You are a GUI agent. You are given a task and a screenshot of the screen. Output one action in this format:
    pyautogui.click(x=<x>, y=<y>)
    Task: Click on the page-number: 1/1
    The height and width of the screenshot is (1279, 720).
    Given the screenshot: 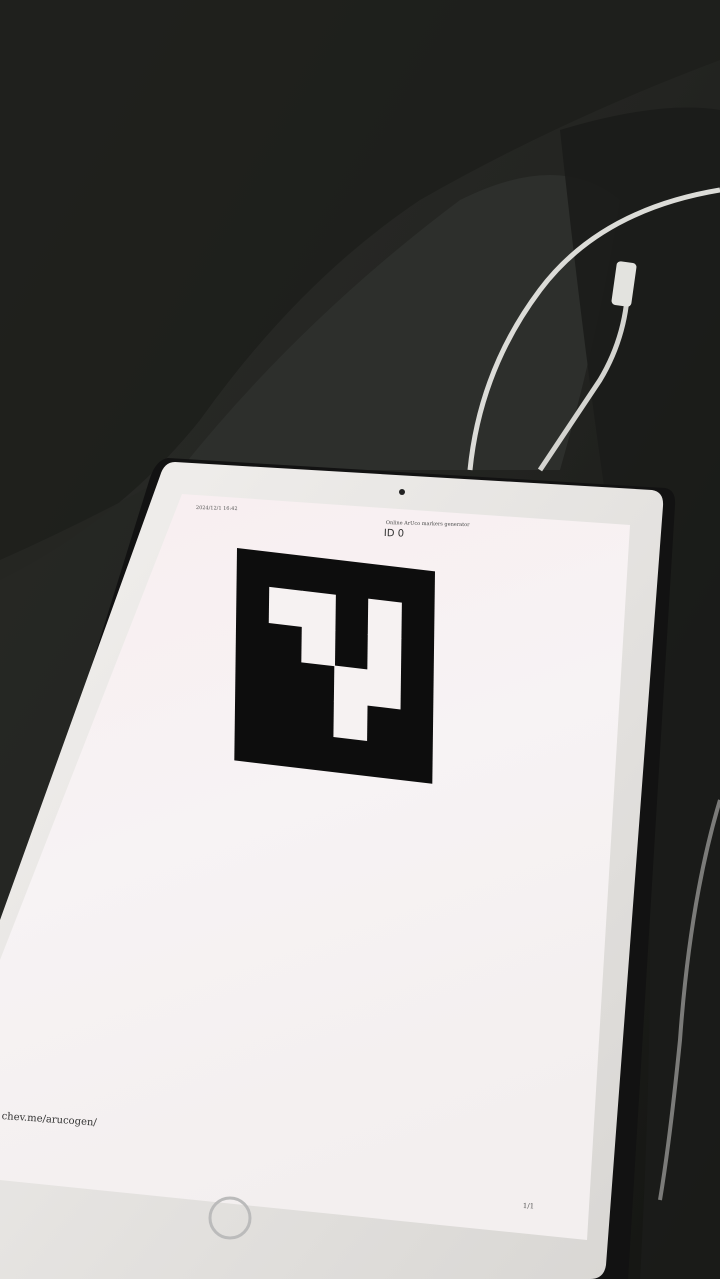 What is the action you would take?
    pyautogui.click(x=528, y=1206)
    